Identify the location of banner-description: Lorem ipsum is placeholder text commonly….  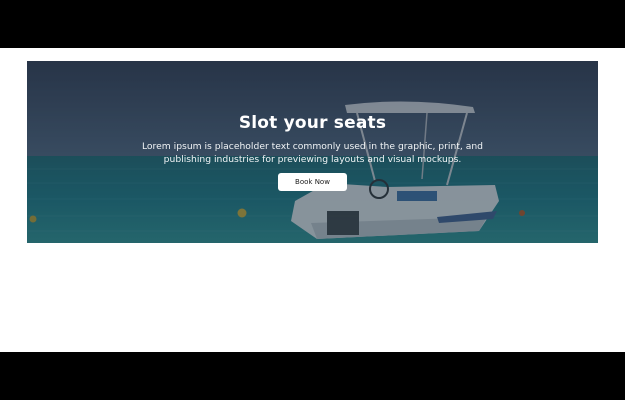
(312, 153).